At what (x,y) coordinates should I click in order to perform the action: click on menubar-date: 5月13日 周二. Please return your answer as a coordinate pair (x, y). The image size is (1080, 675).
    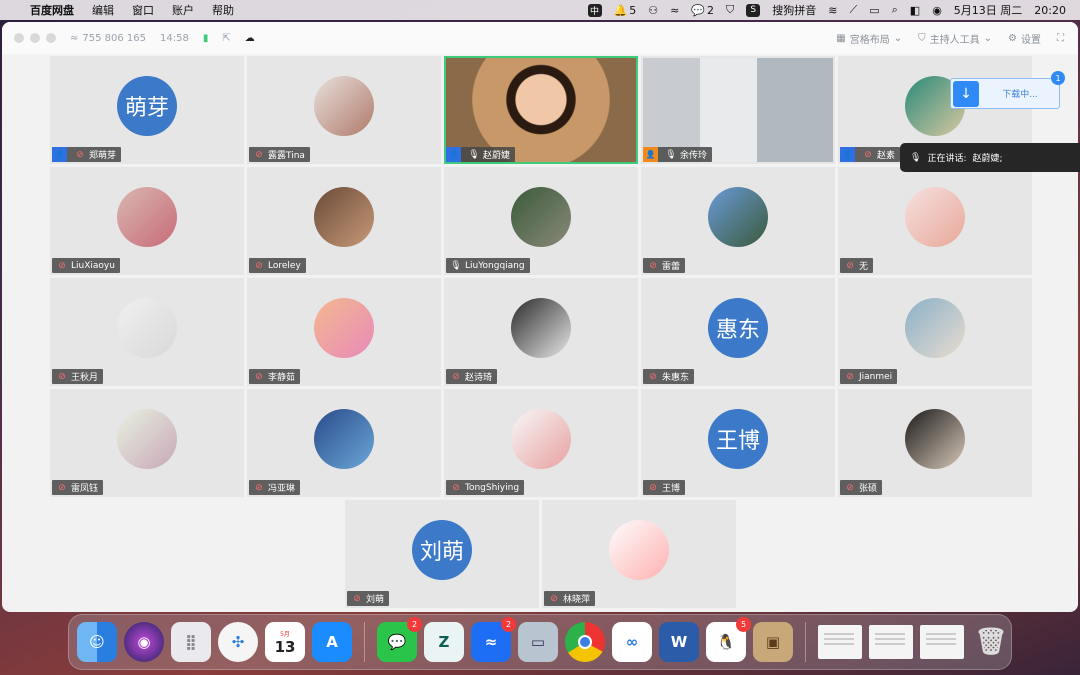
    Looking at the image, I should click on (988, 10).